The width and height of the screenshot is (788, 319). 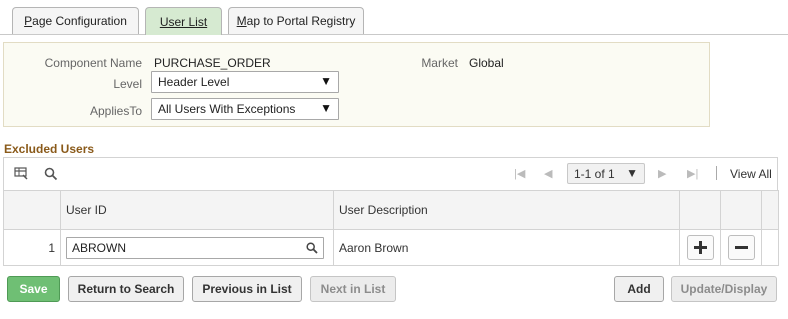 I want to click on delete-row-button, so click(x=741, y=247).